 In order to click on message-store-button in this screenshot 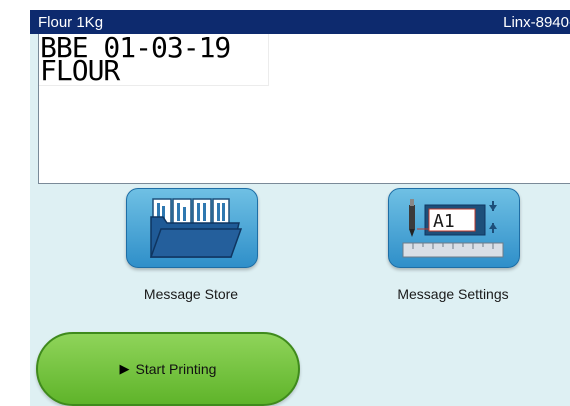, I will do `click(192, 228)`.